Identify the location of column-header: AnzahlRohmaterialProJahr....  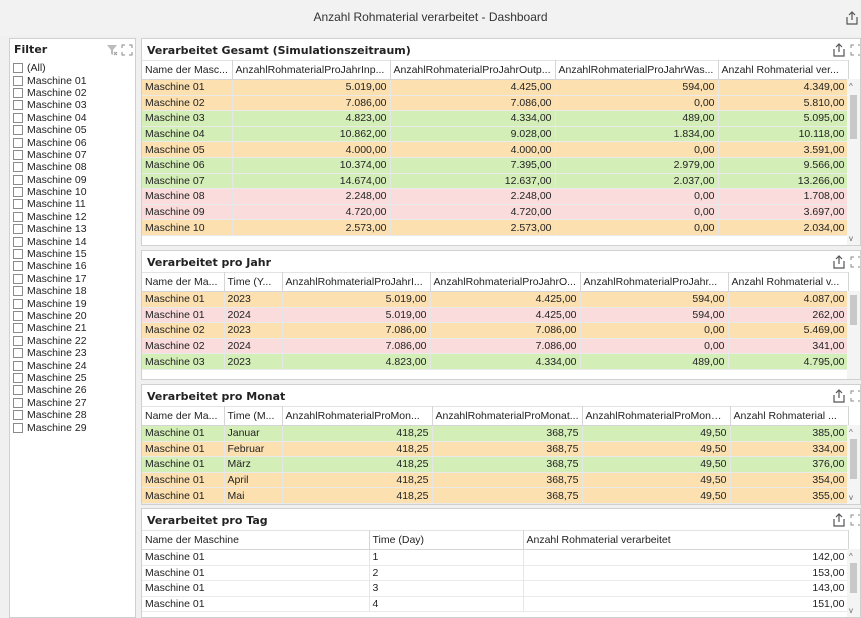
(654, 282).